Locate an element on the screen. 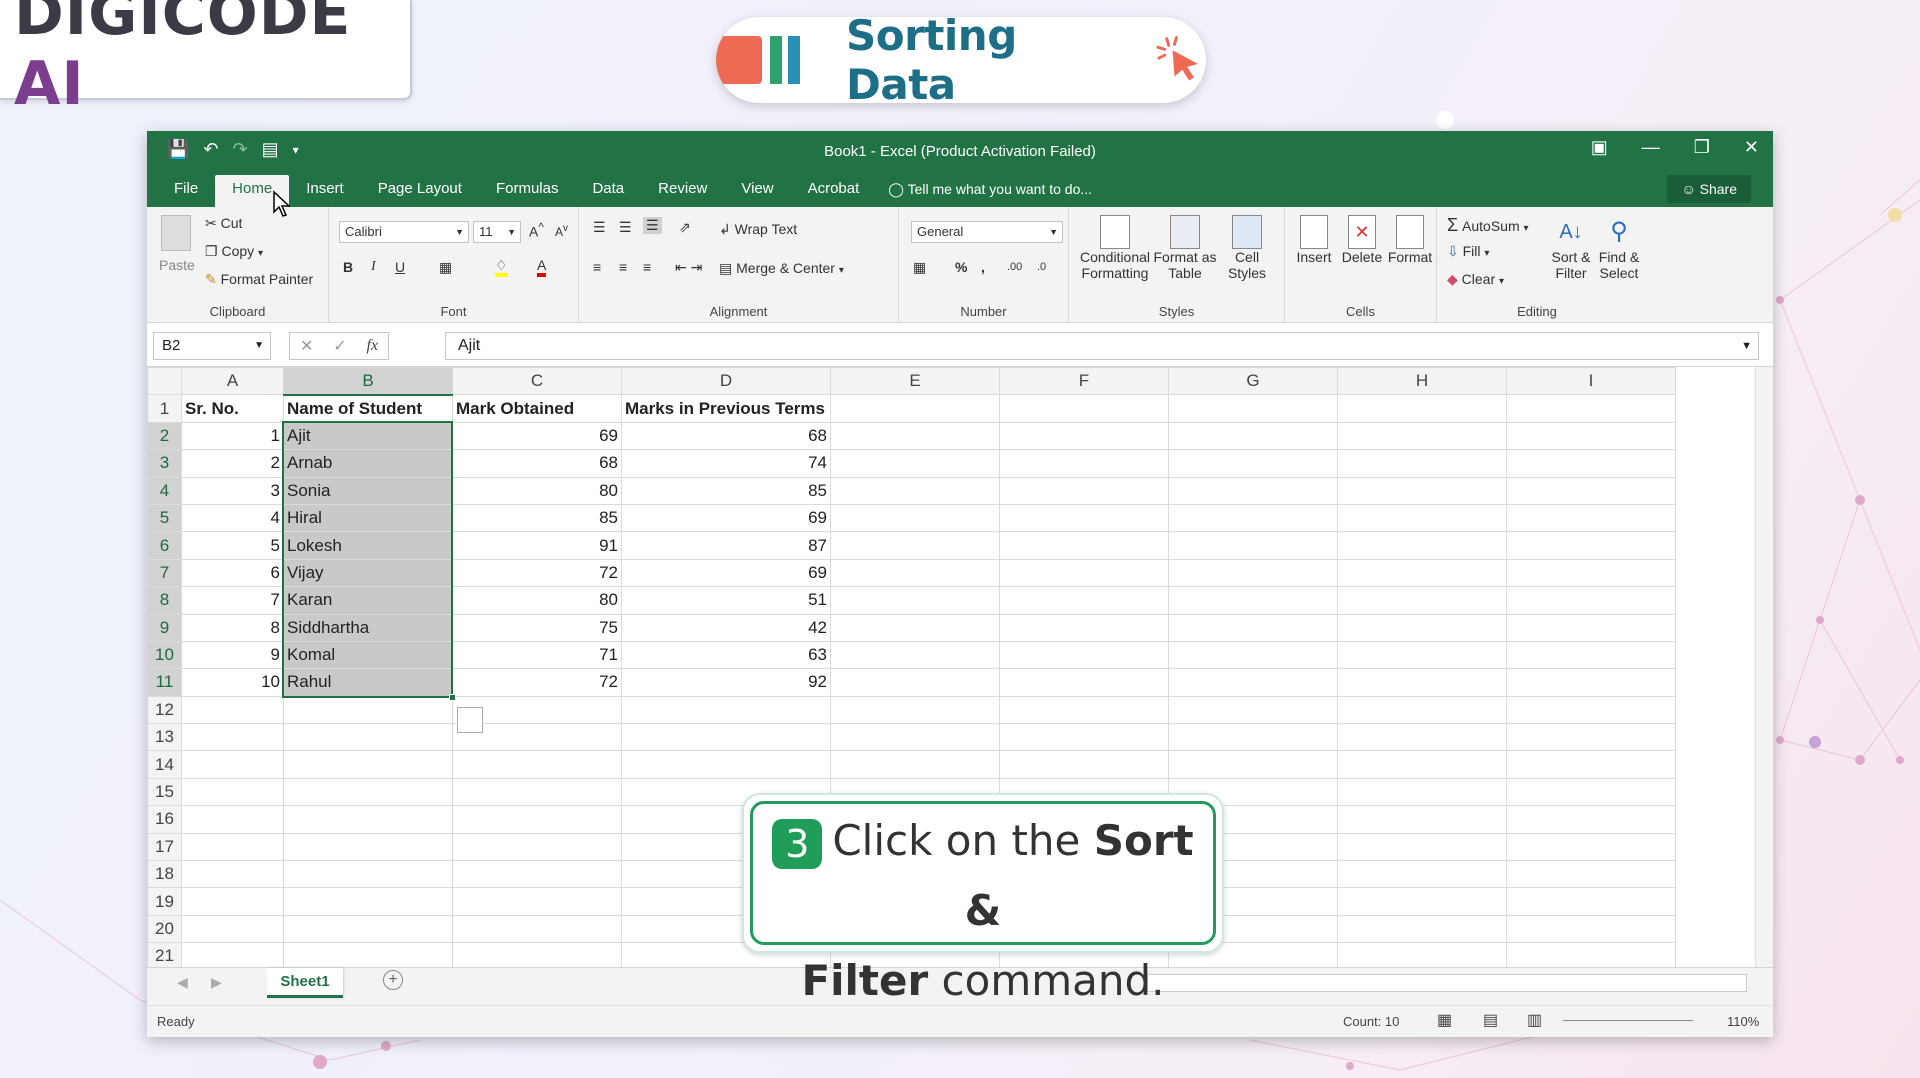  row-header: 19 is located at coordinates (164, 901).